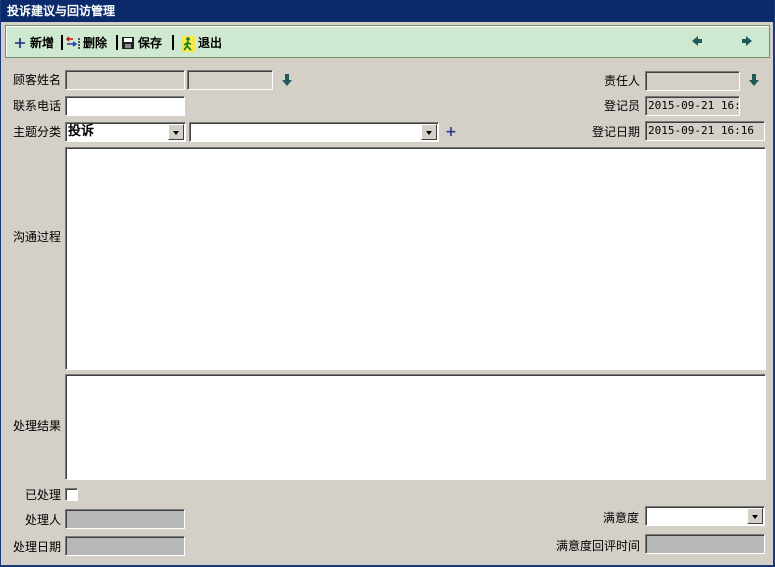 The image size is (775, 567). What do you see at coordinates (150, 43) in the screenshot?
I see `save-button-label: 保存` at bounding box center [150, 43].